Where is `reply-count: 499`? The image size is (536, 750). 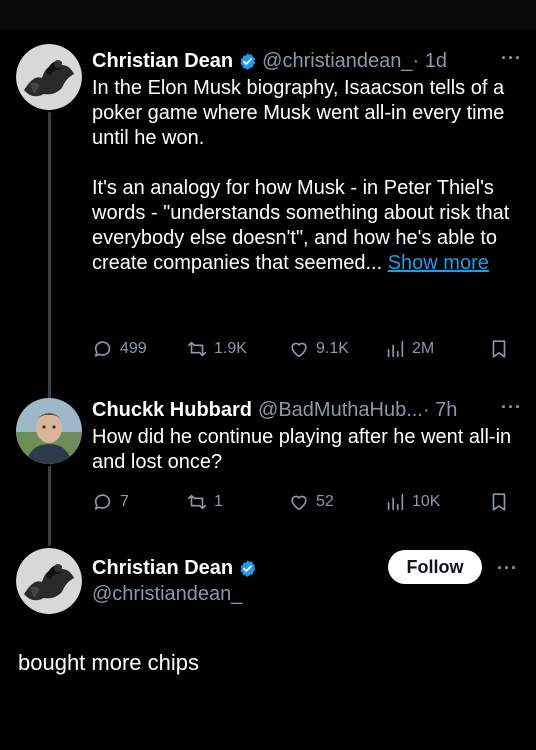
reply-count: 499 is located at coordinates (133, 348).